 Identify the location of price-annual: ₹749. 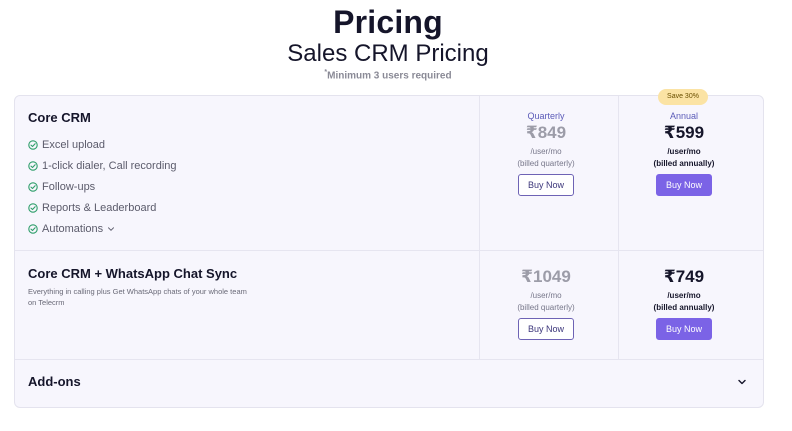
(684, 276).